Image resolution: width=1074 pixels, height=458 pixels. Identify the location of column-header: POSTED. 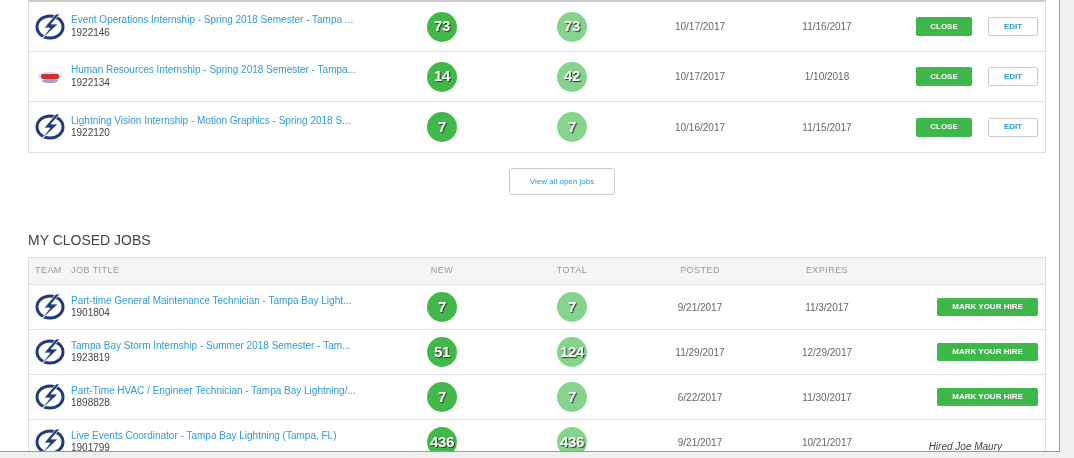
(700, 271).